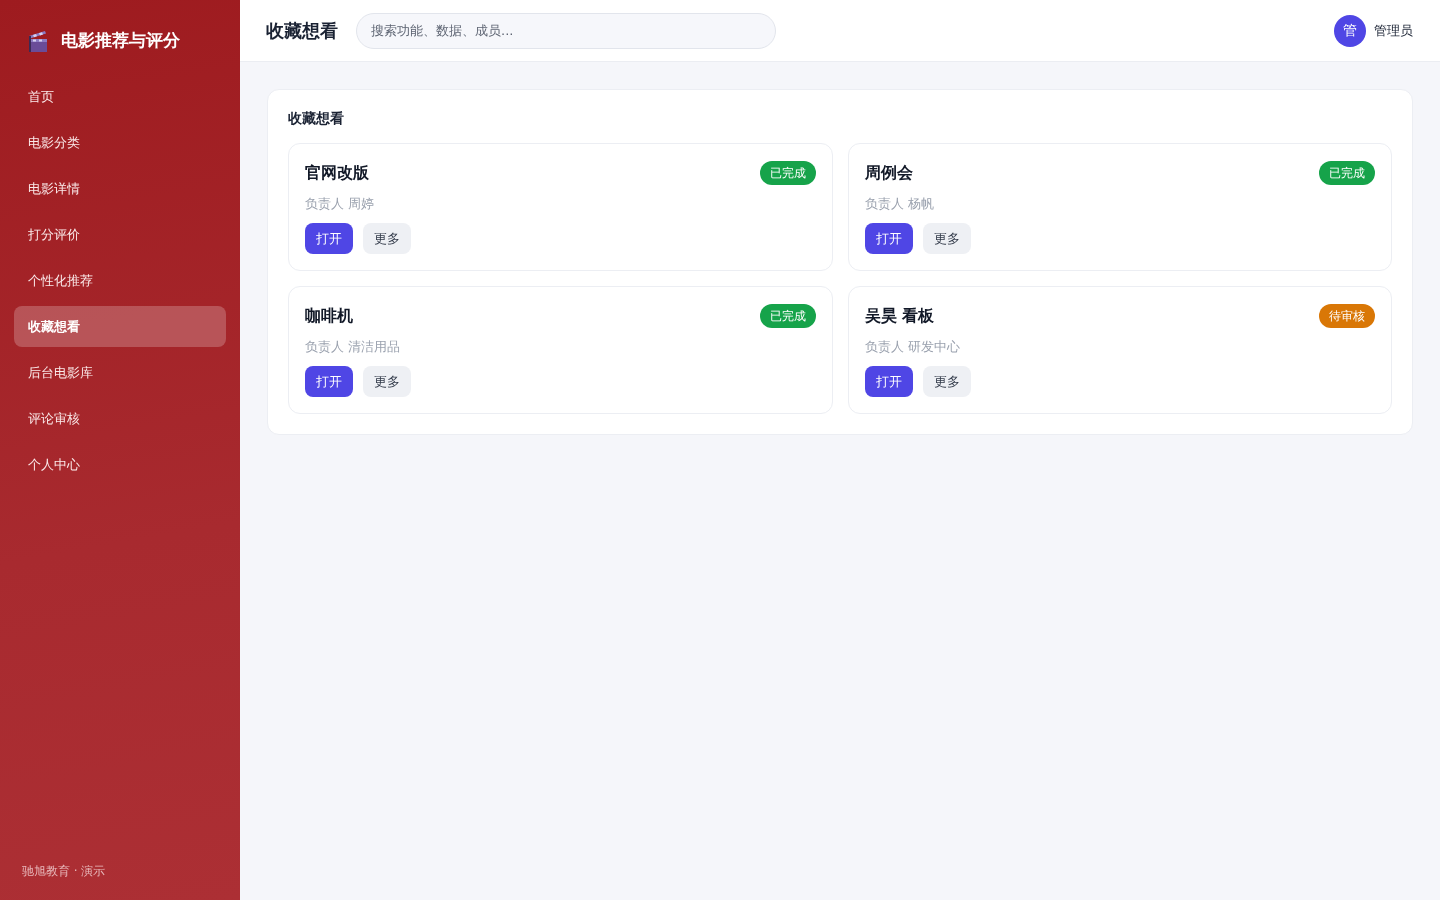  Describe the element at coordinates (316, 119) in the screenshot. I see `panel-title: 收藏想看` at that location.